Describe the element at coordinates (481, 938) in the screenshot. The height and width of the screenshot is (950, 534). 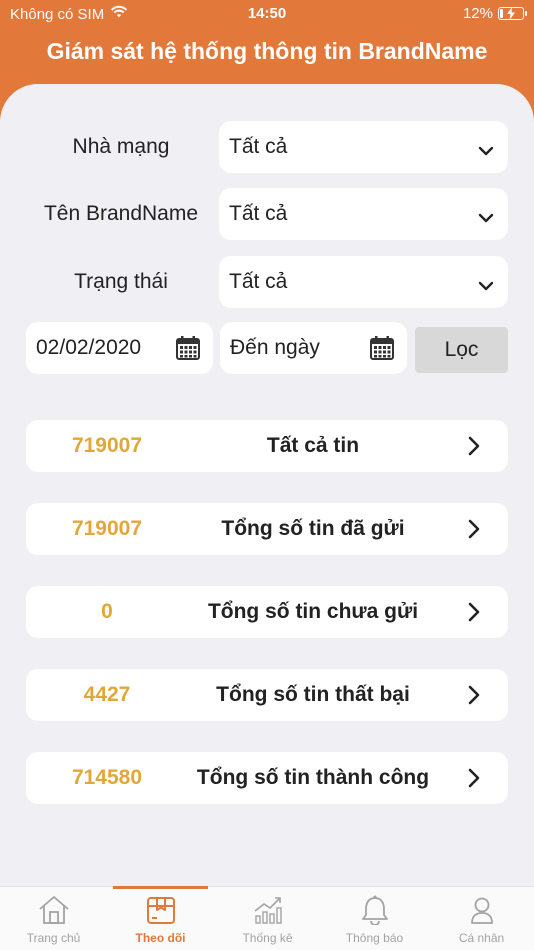
I see `tab-label: Cá nhân` at that location.